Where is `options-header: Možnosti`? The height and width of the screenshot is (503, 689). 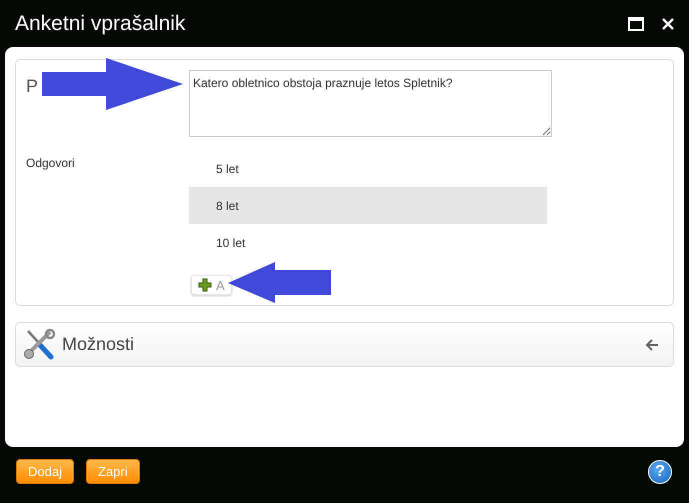
options-header: Možnosti is located at coordinates (344, 344).